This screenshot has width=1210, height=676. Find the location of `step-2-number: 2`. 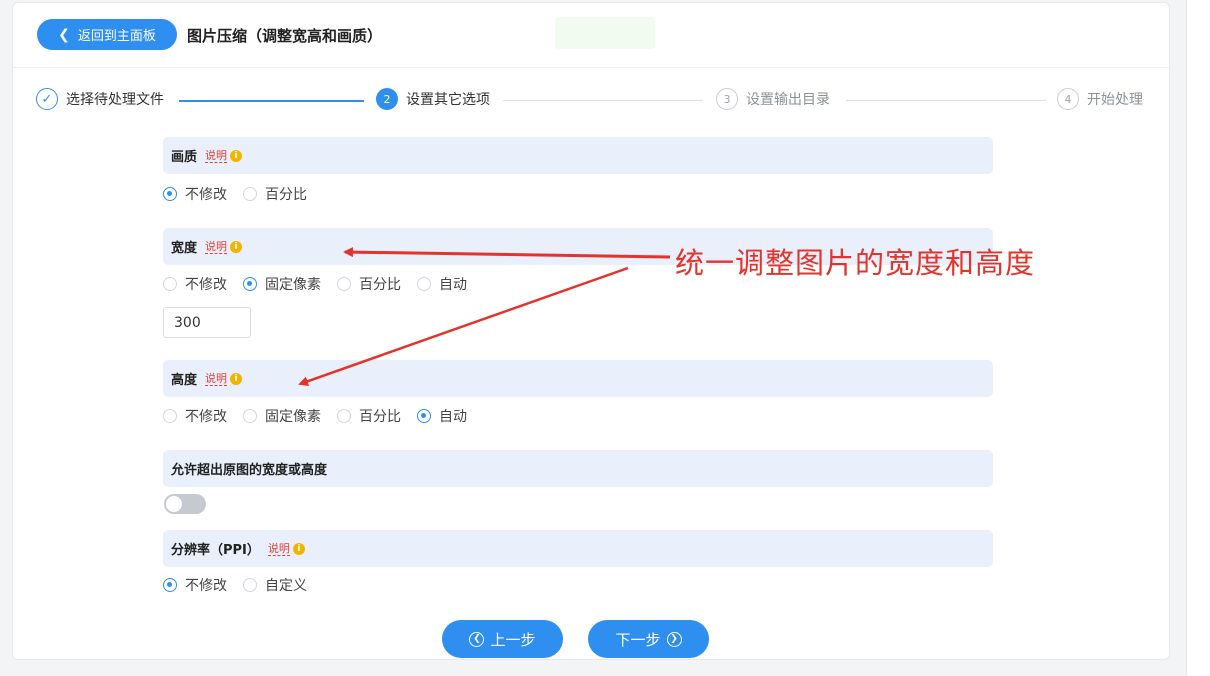

step-2-number: 2 is located at coordinates (387, 99).